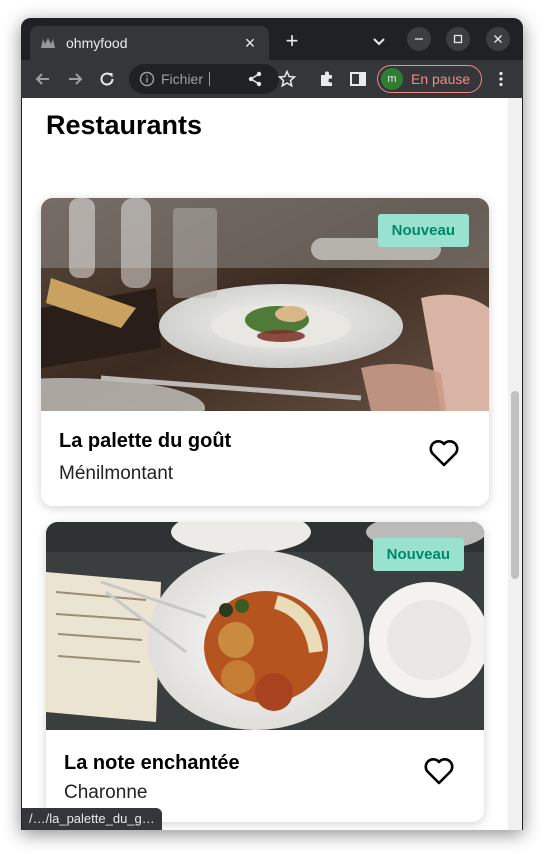 The height and width of the screenshot is (854, 544). Describe the element at coordinates (106, 792) in the screenshot. I see `restaurant-location: Charonne` at that location.